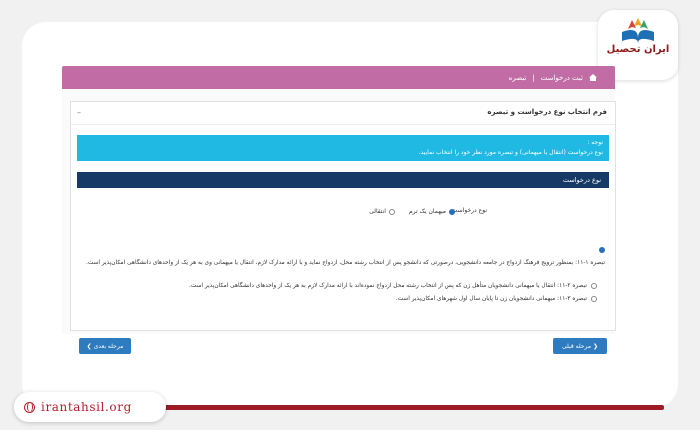 Image resolution: width=700 pixels, height=430 pixels. I want to click on request-type-options: میهمان یک ترم انتقالی, so click(412, 211).